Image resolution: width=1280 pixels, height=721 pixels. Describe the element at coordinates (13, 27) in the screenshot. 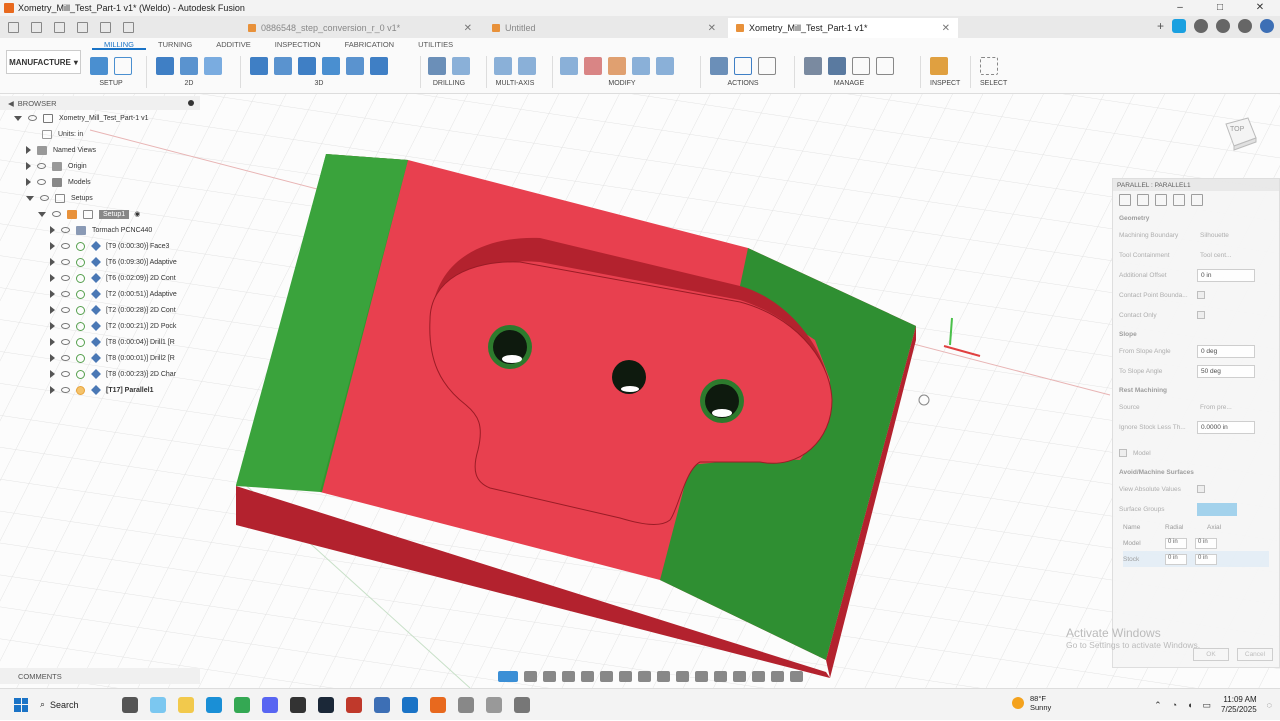

I see `data-panel-icon` at that location.